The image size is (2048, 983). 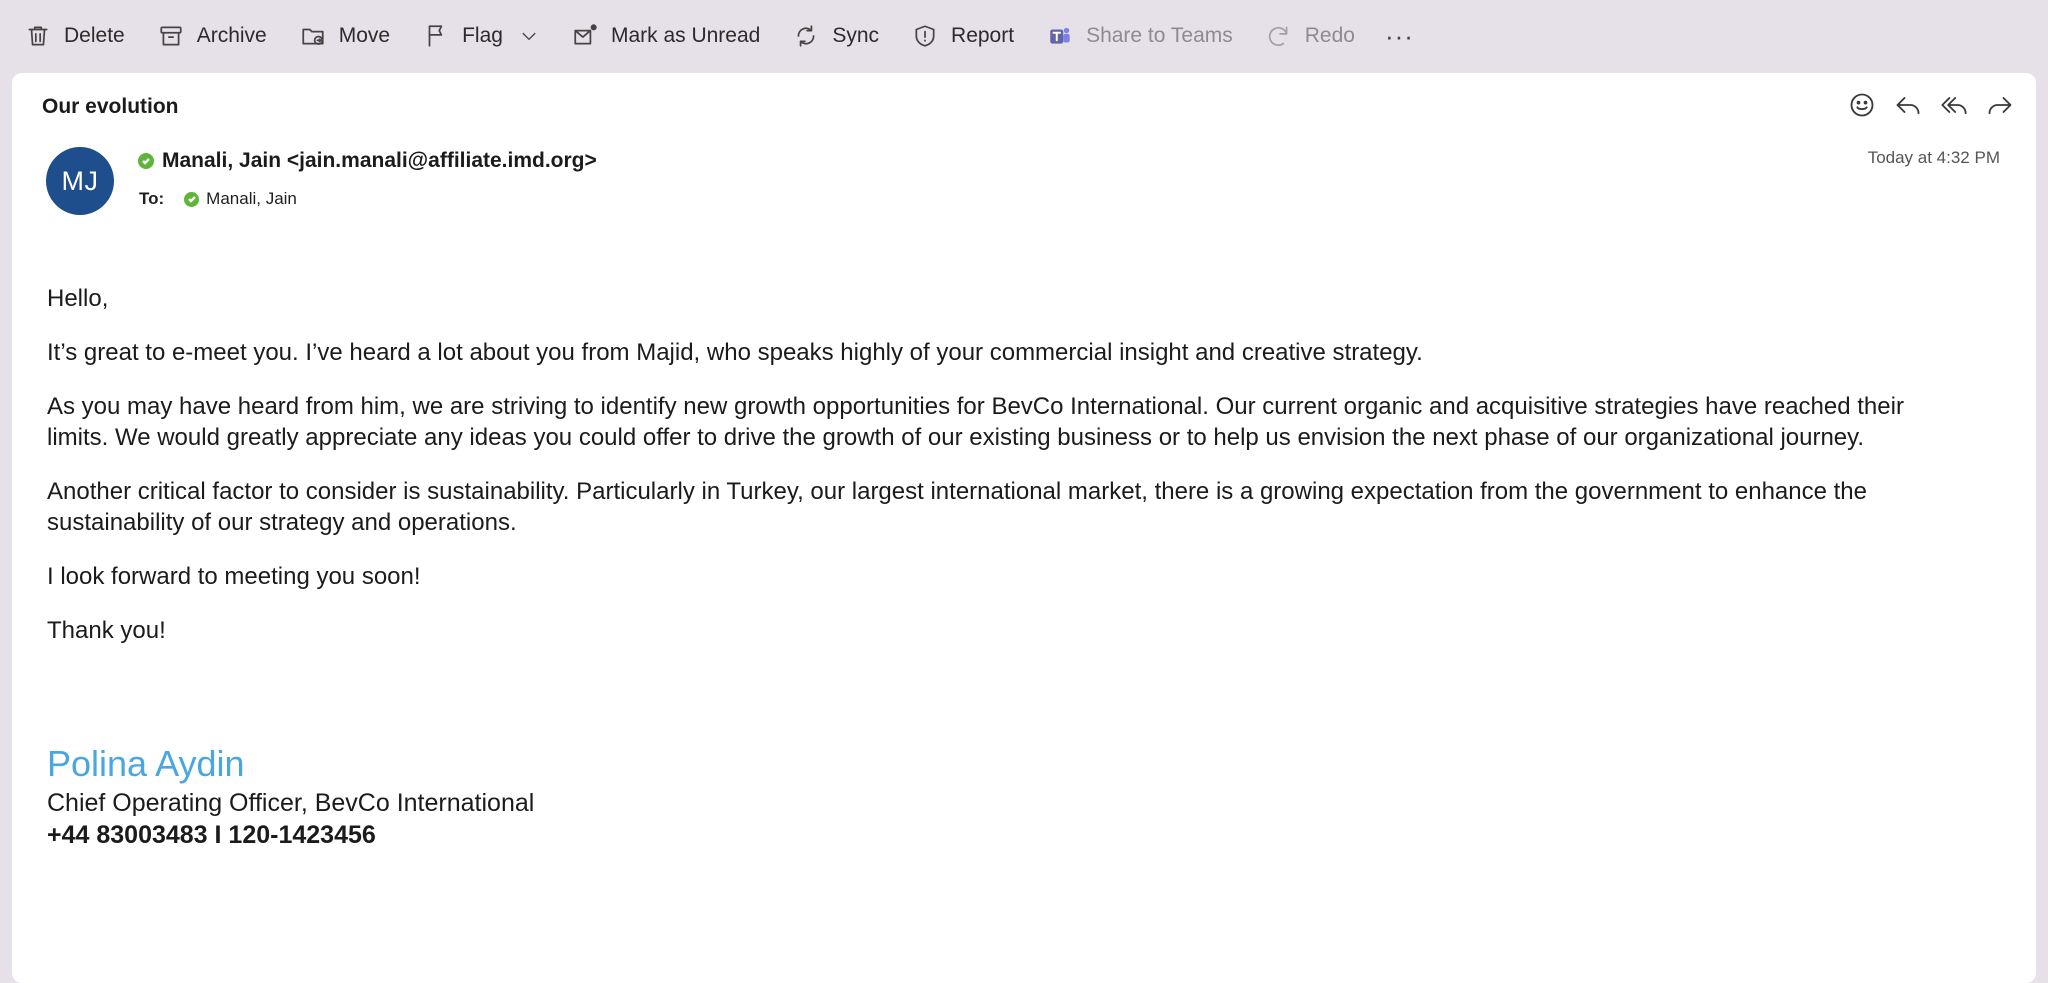 I want to click on message-timestamp: Today at 4:32 PM, so click(x=1933, y=157).